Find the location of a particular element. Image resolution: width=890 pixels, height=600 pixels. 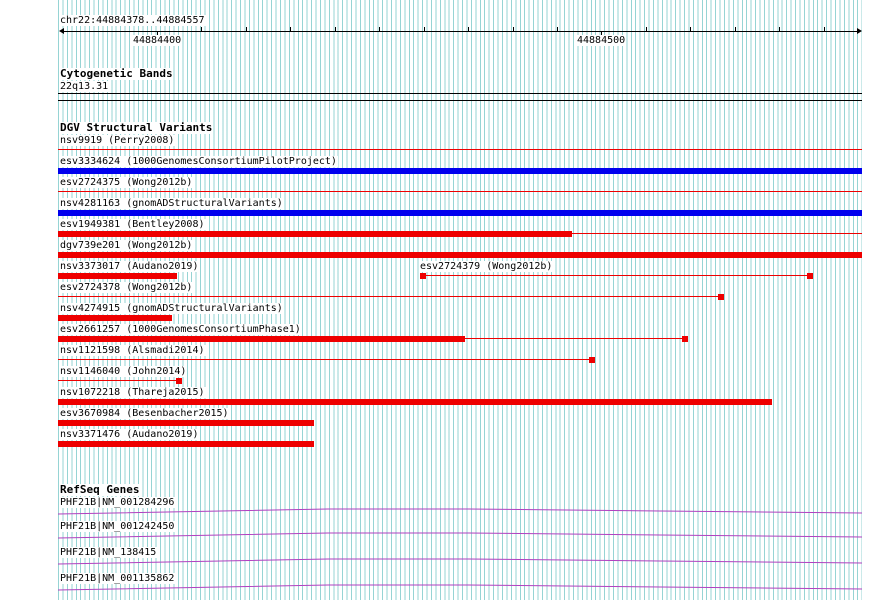

gene-label: PHF21B|NM_001242450 is located at coordinates (118, 526).